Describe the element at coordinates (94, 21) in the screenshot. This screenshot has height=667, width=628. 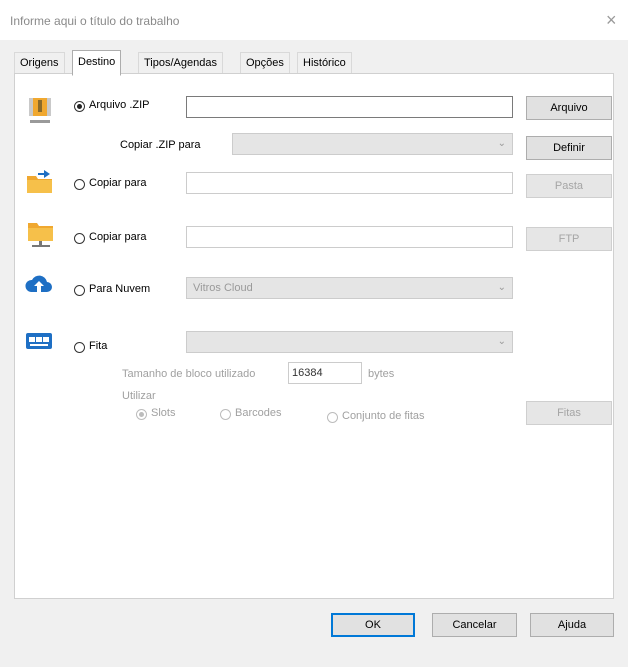
I see `job-title-field: Informe aqui o título do trabalho` at that location.